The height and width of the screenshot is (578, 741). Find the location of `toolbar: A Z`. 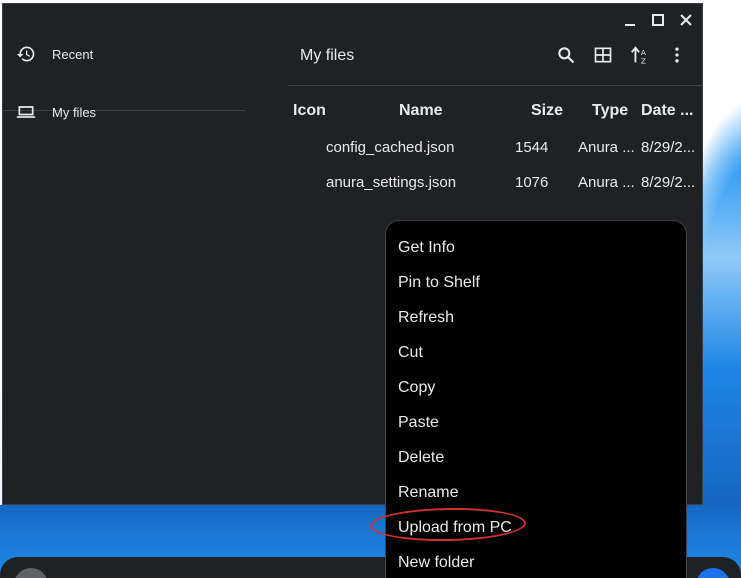

toolbar: A Z is located at coordinates (621, 54).